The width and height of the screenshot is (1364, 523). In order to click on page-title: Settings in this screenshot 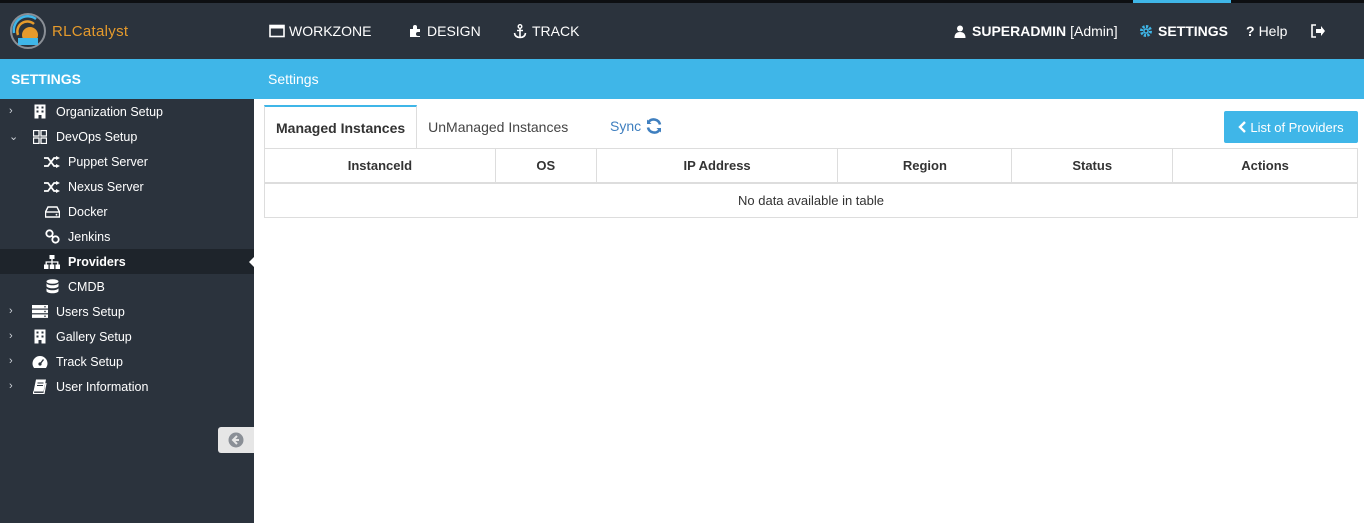, I will do `click(809, 79)`.